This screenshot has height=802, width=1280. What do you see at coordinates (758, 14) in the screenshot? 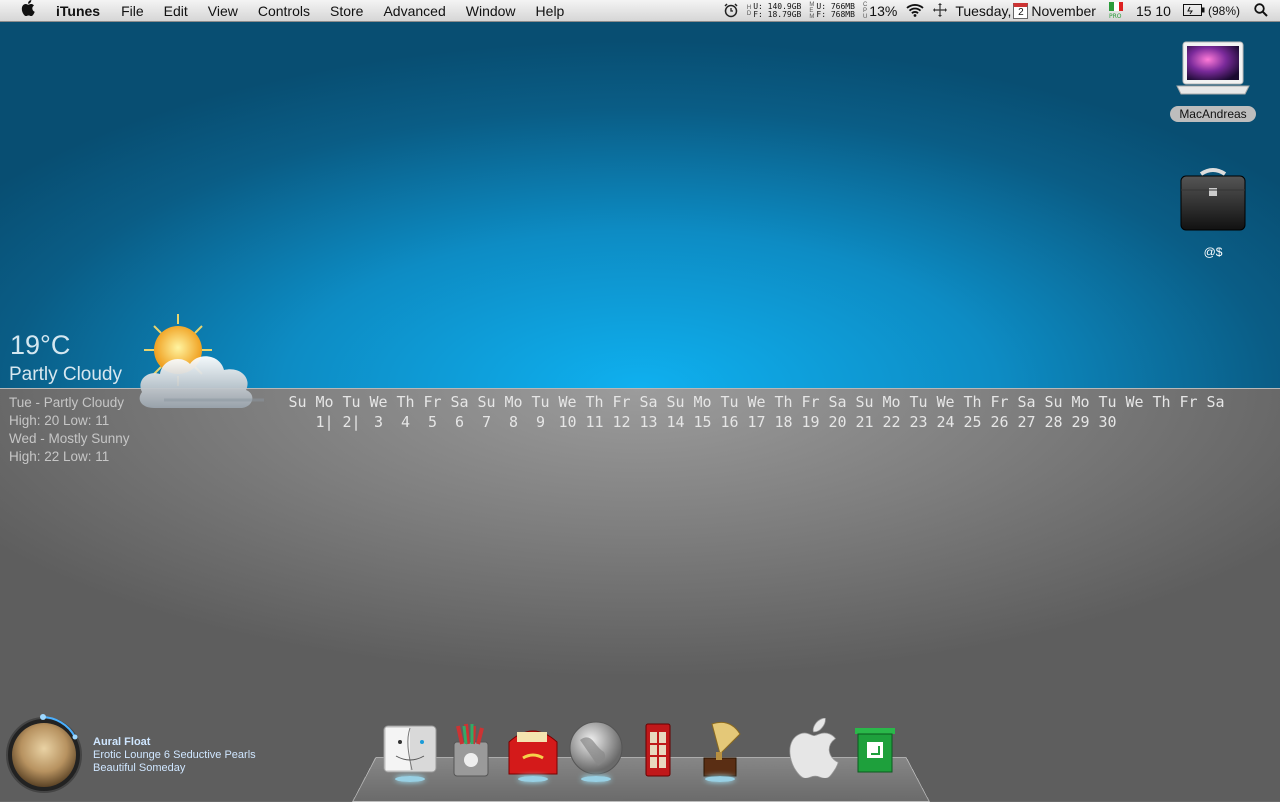
I see `disk-free-label: F:` at bounding box center [758, 14].